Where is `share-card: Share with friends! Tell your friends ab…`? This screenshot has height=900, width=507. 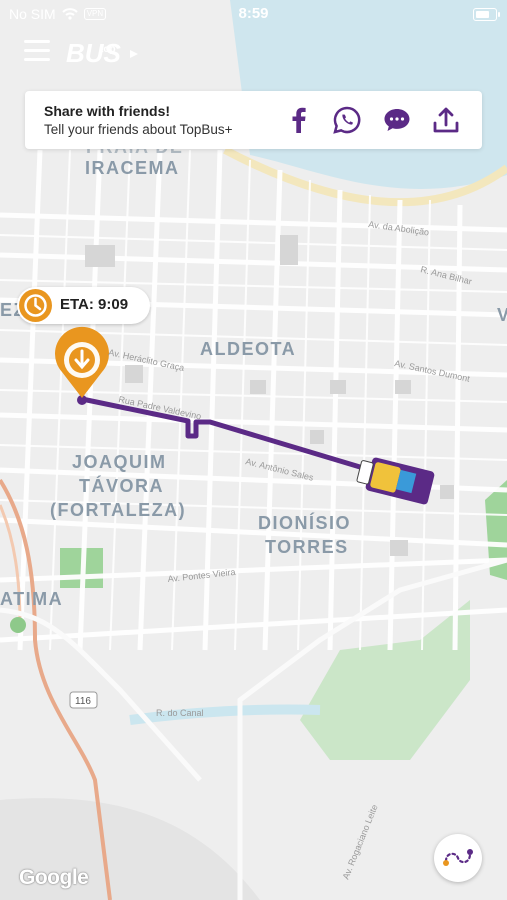
share-card: Share with friends! Tell your friends ab… is located at coordinates (253, 120).